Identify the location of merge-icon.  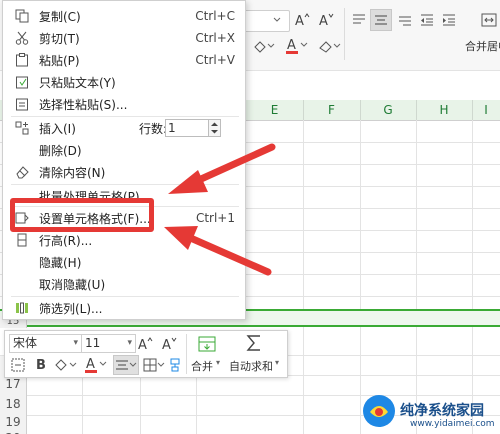
(207, 344).